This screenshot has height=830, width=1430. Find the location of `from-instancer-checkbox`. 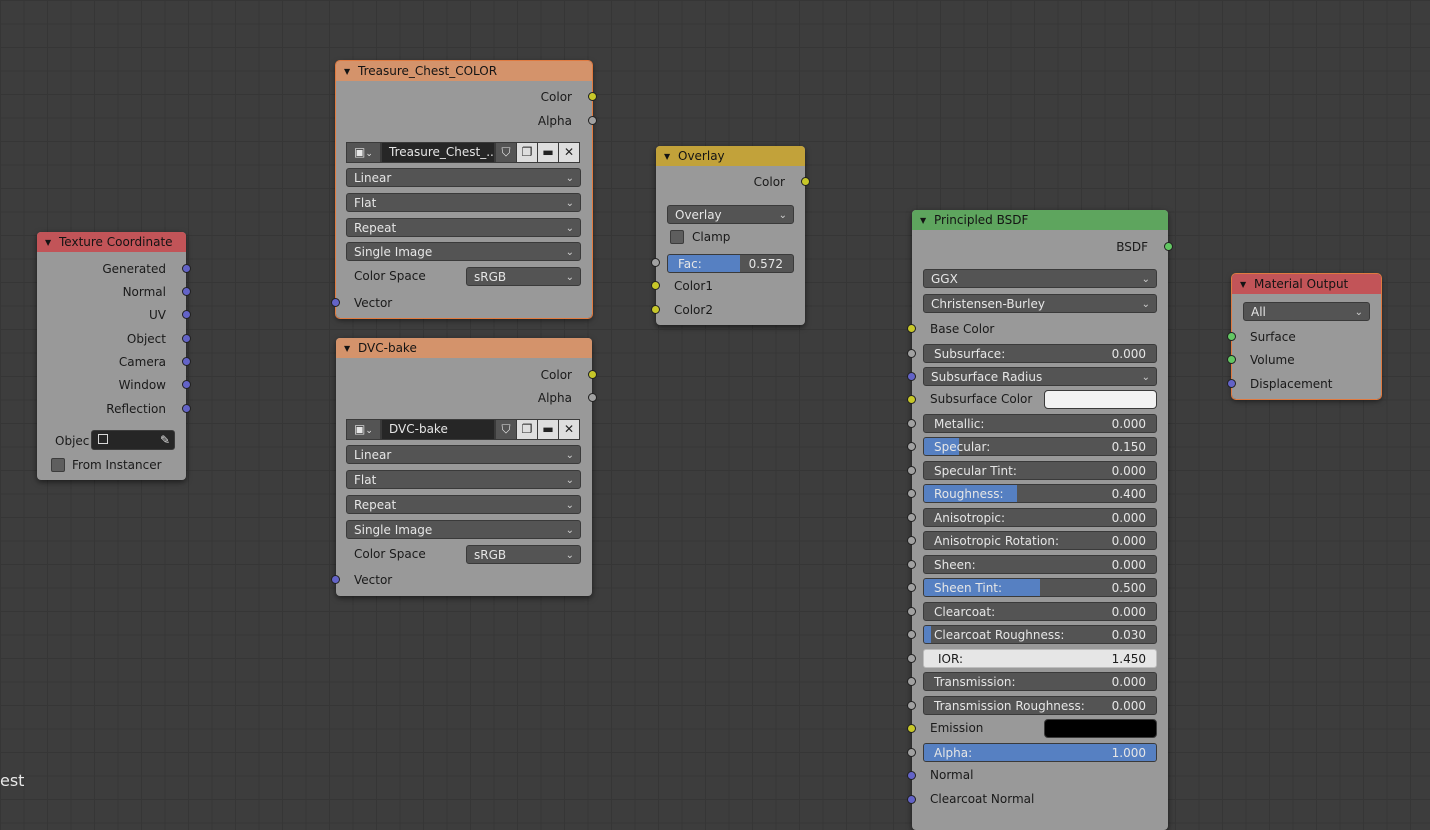

from-instancer-checkbox is located at coordinates (58, 465).